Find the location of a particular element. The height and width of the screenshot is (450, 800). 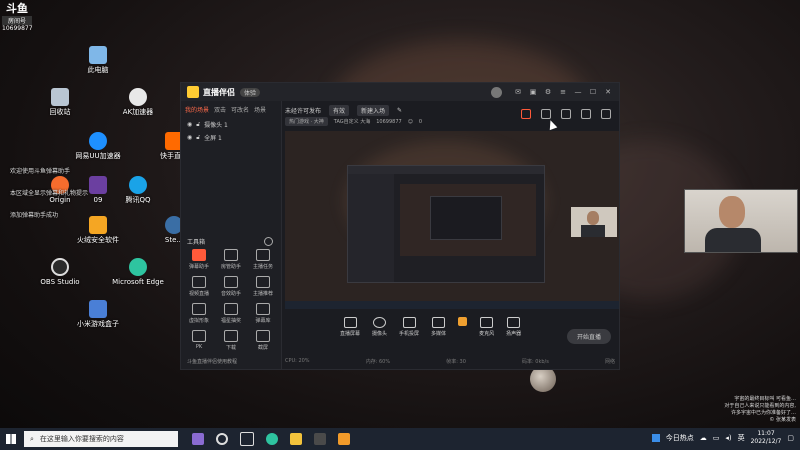

source-phone-button: 手机投屏 is located at coordinates (409, 327).